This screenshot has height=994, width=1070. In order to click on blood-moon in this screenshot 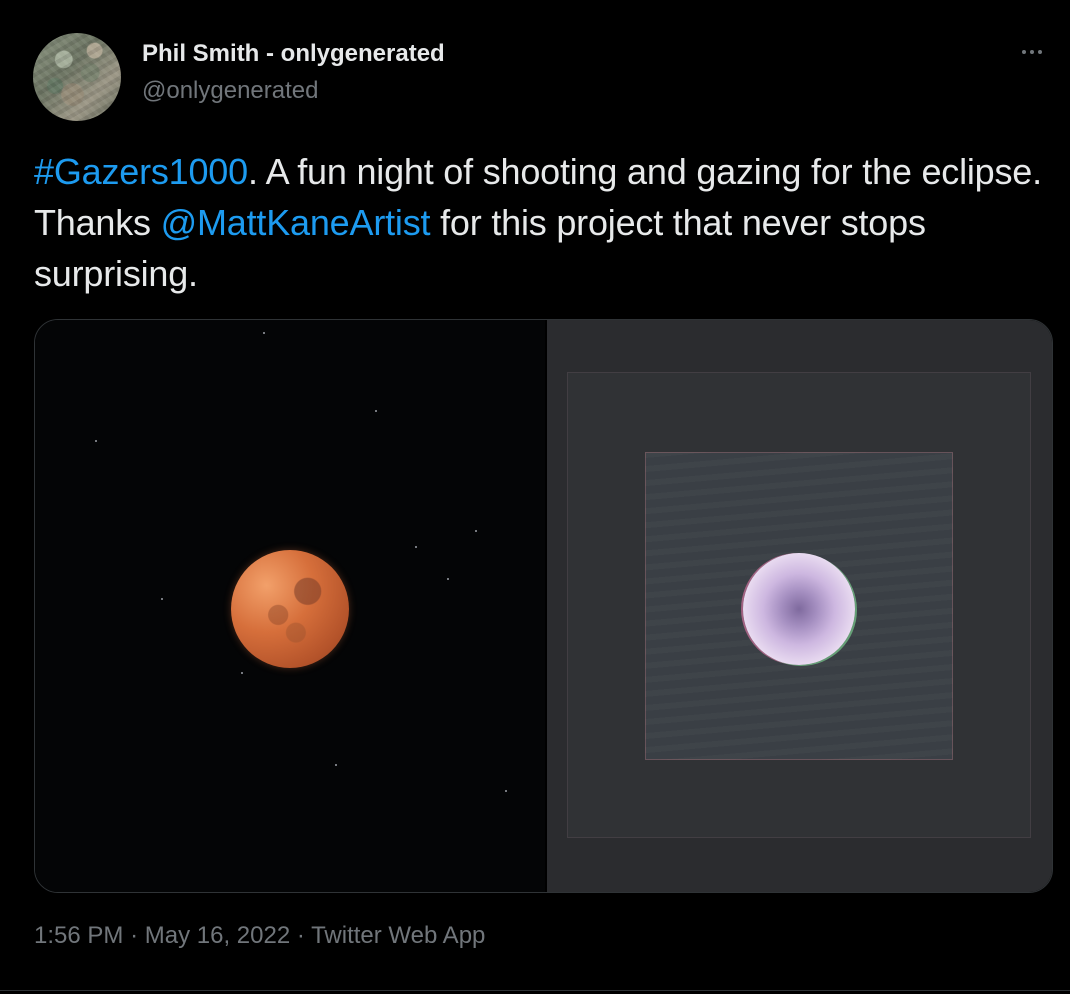, I will do `click(290, 609)`.